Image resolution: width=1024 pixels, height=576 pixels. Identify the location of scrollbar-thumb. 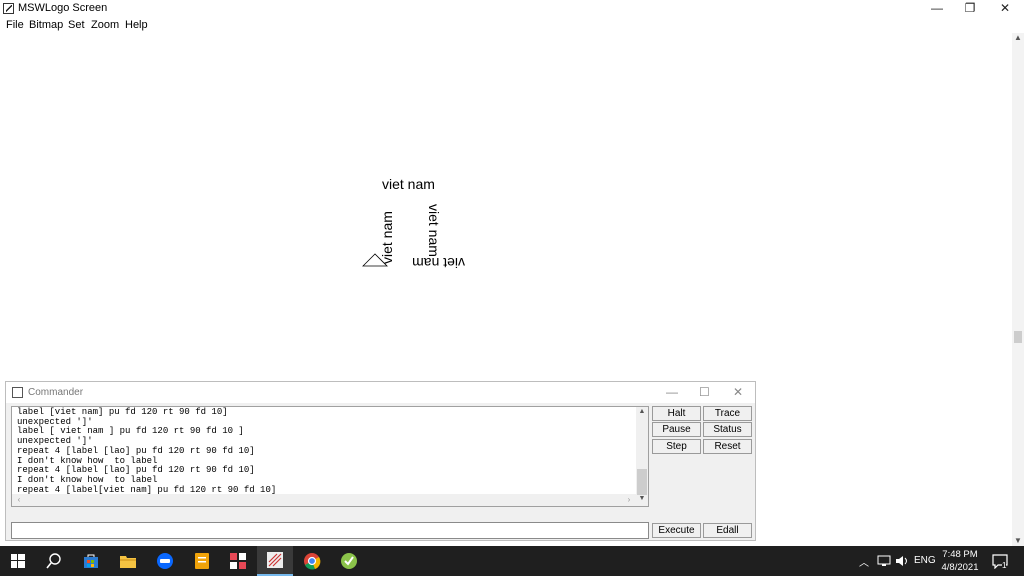
(1018, 337).